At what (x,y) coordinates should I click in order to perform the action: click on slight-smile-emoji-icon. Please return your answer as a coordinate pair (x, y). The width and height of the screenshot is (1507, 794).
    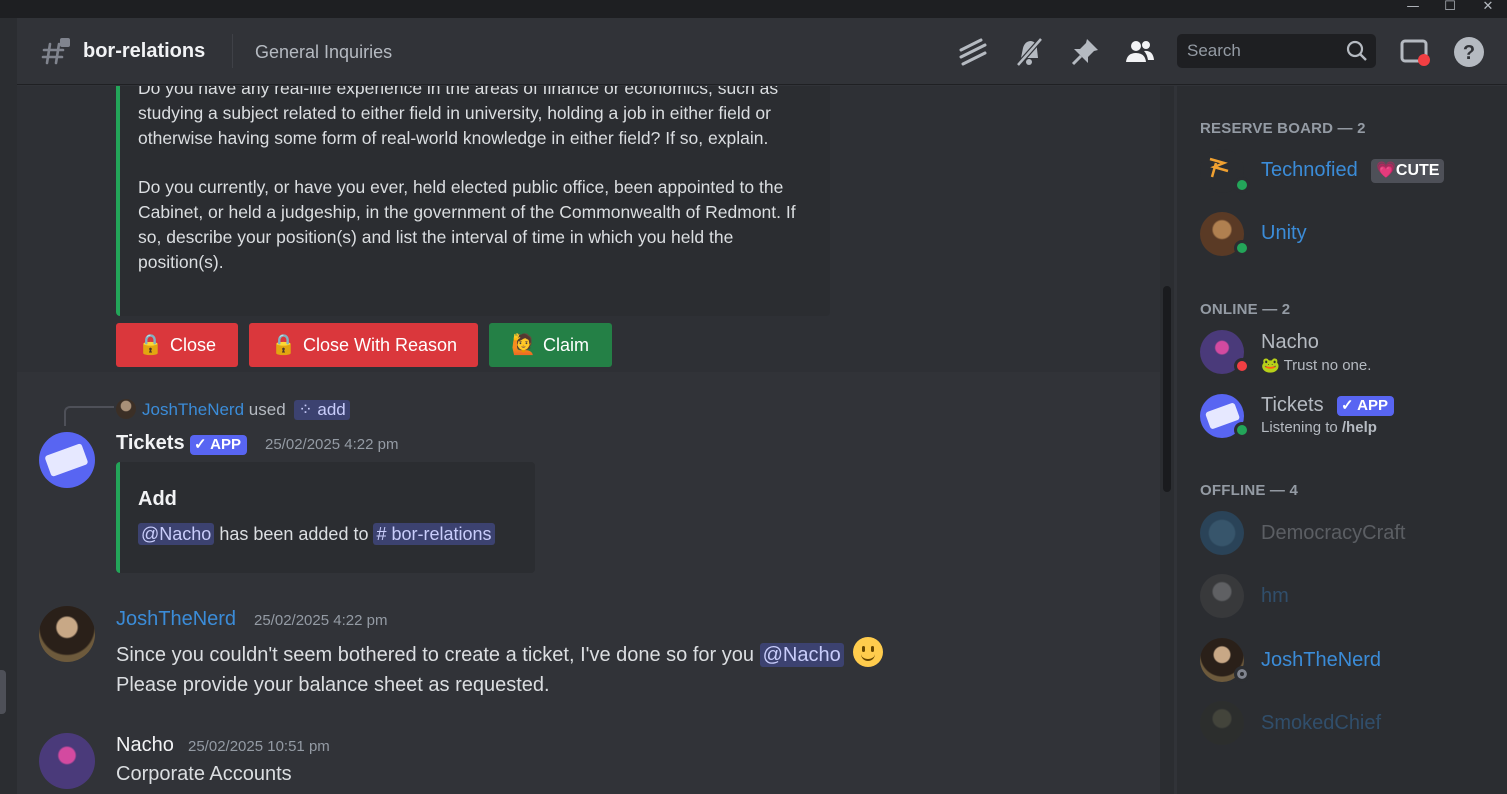
    Looking at the image, I should click on (868, 652).